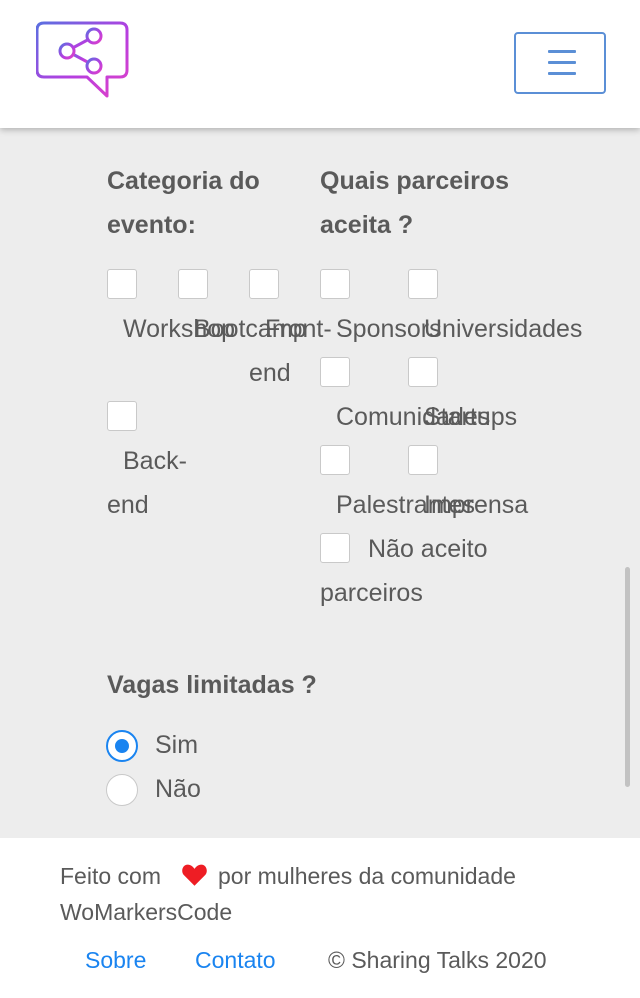  I want to click on scrollbar-thumb, so click(627, 677).